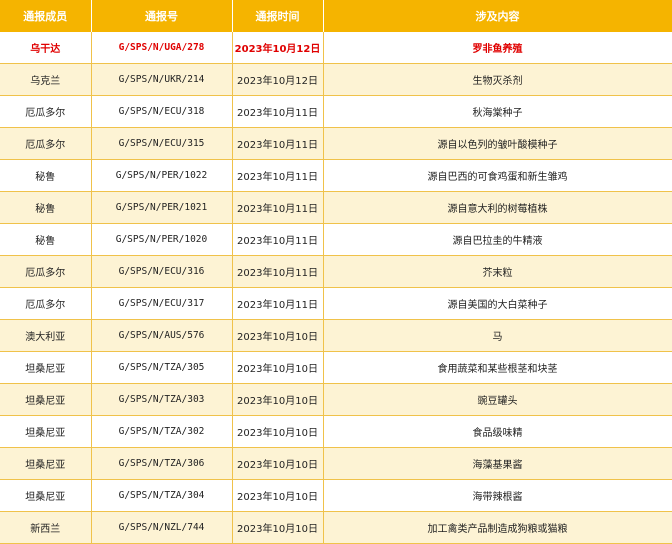 This screenshot has height=544, width=672. What do you see at coordinates (162, 303) in the screenshot?
I see `number-cell: G/SPS/N/ECU/317` at bounding box center [162, 303].